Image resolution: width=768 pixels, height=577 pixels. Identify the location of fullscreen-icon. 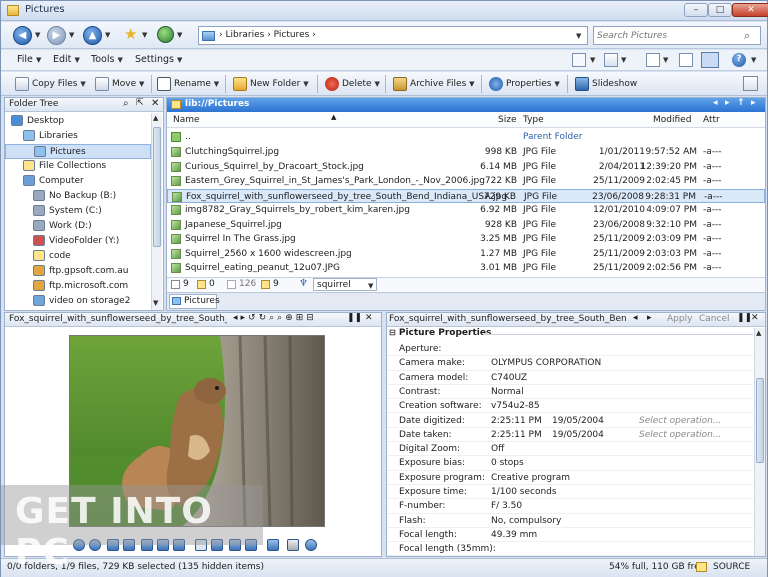
(273, 545).